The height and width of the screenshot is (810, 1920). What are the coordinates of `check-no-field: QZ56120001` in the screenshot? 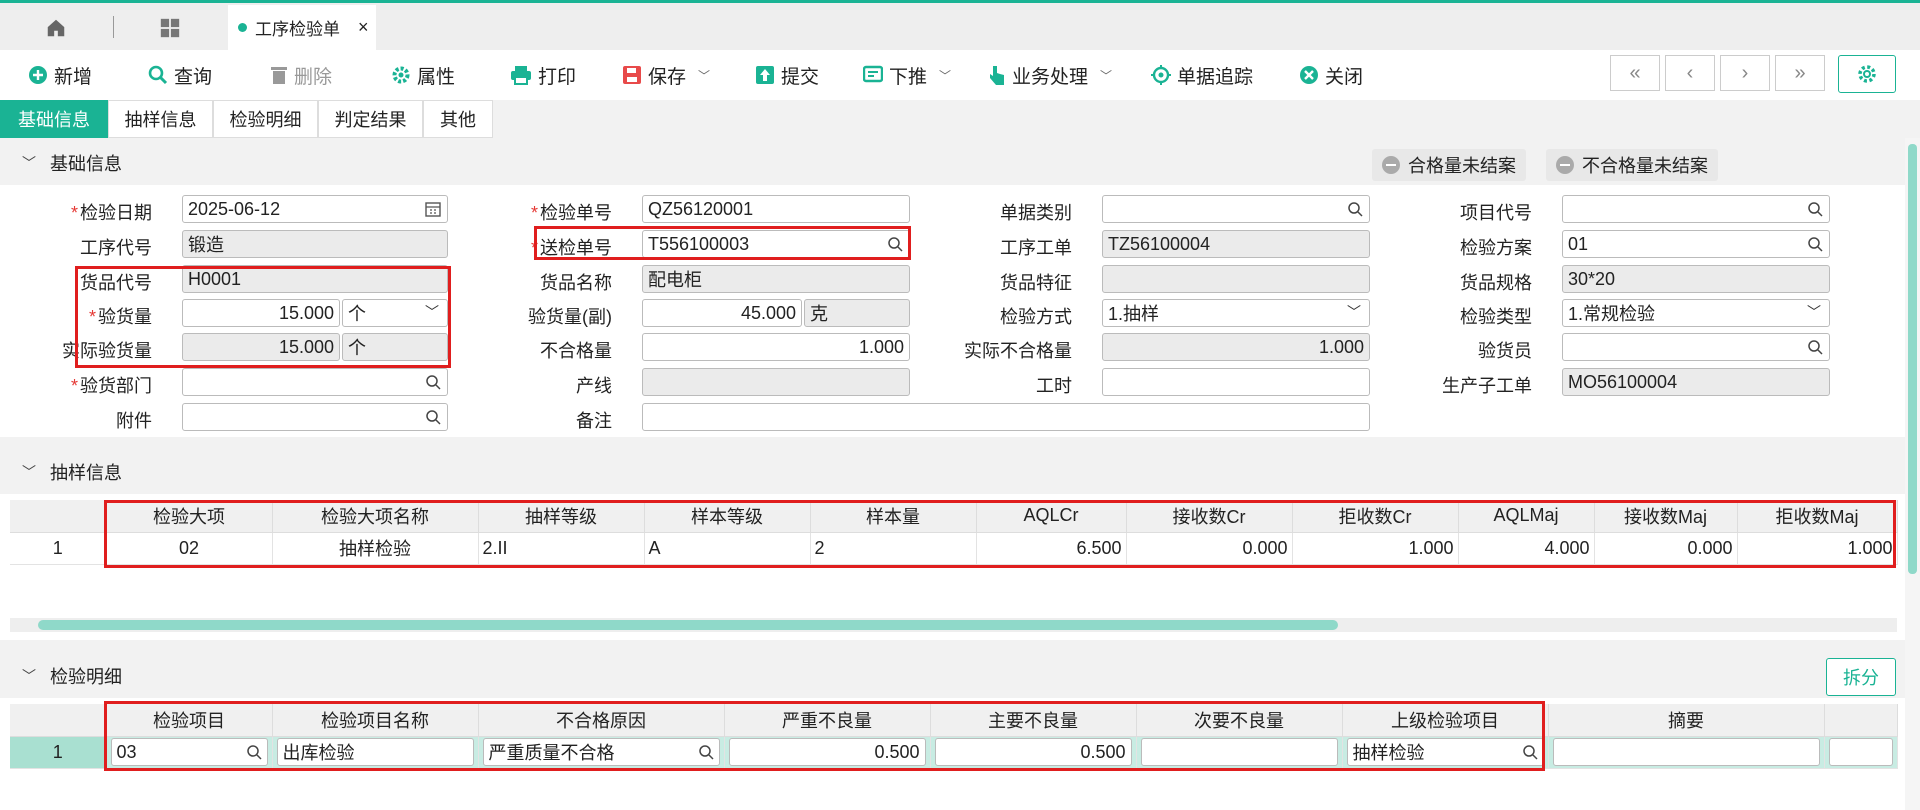 It's located at (776, 209).